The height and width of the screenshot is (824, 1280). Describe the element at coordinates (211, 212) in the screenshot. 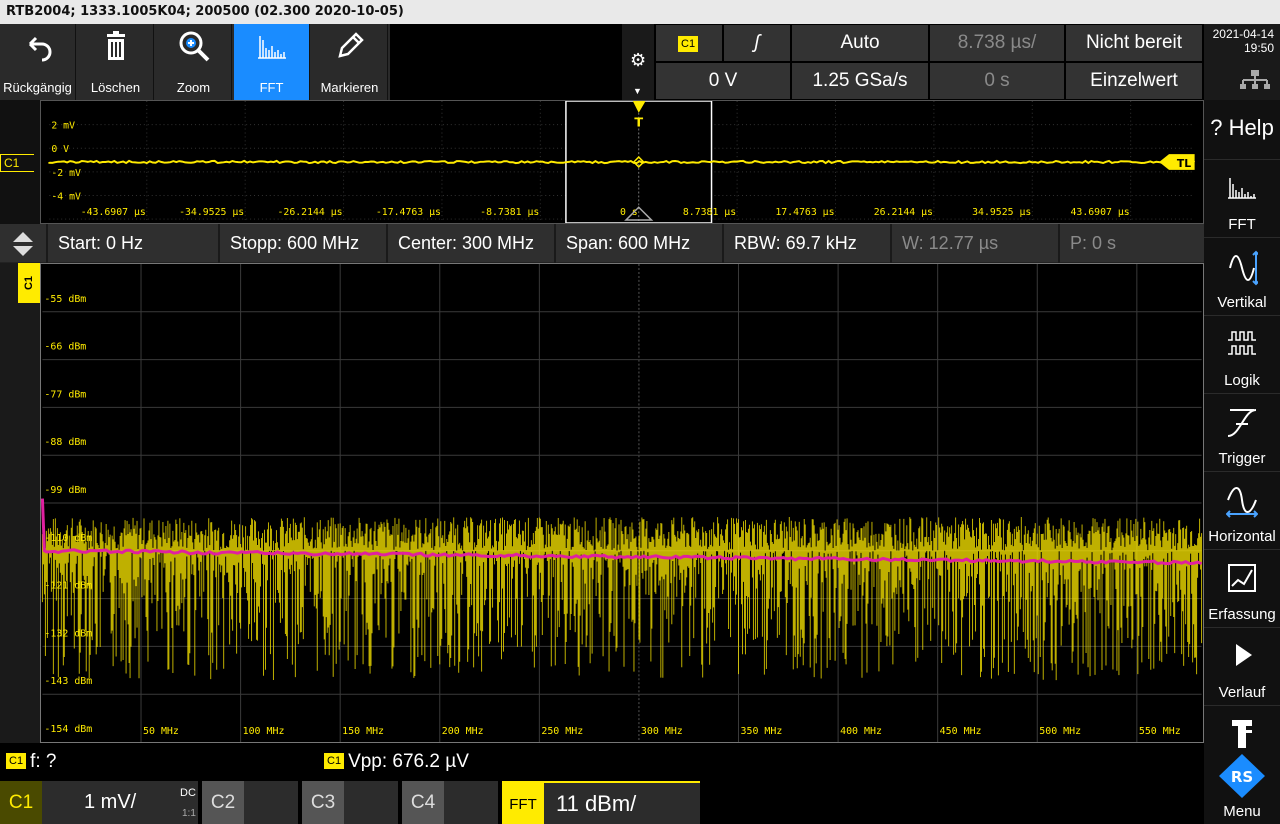

I see `x-tick-label: -34.9525 µs` at that location.